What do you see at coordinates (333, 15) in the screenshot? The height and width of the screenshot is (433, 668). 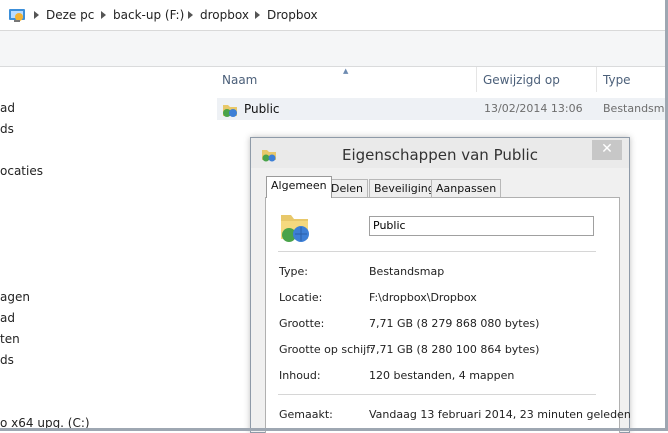 I see `address-bar: Deze pc back-up (F:) dropbox Dropbox` at bounding box center [333, 15].